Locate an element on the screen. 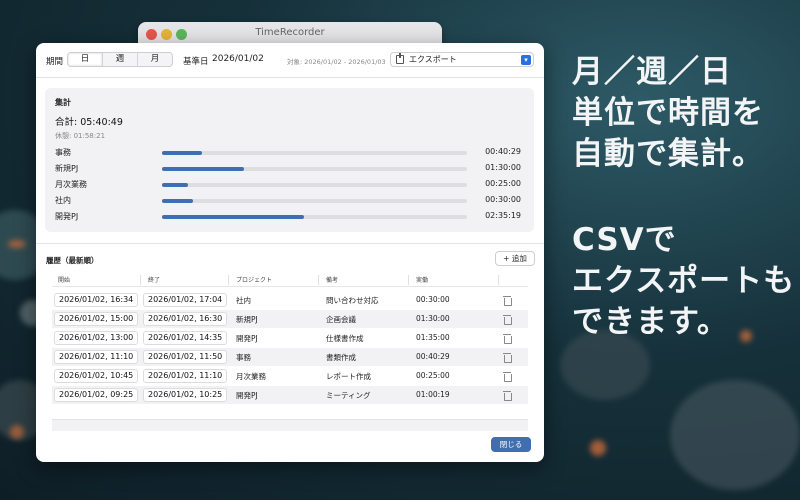  end-datetime-field: 2026/01/02, 14:35 is located at coordinates (185, 338).